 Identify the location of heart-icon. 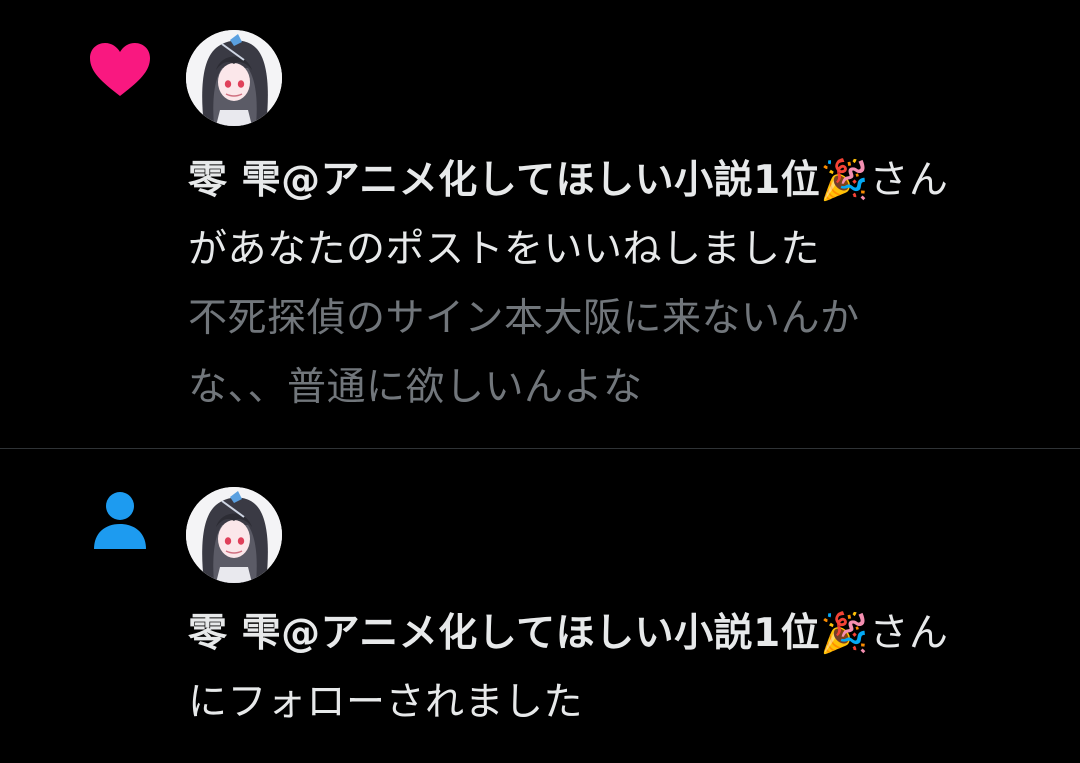
(120, 70).